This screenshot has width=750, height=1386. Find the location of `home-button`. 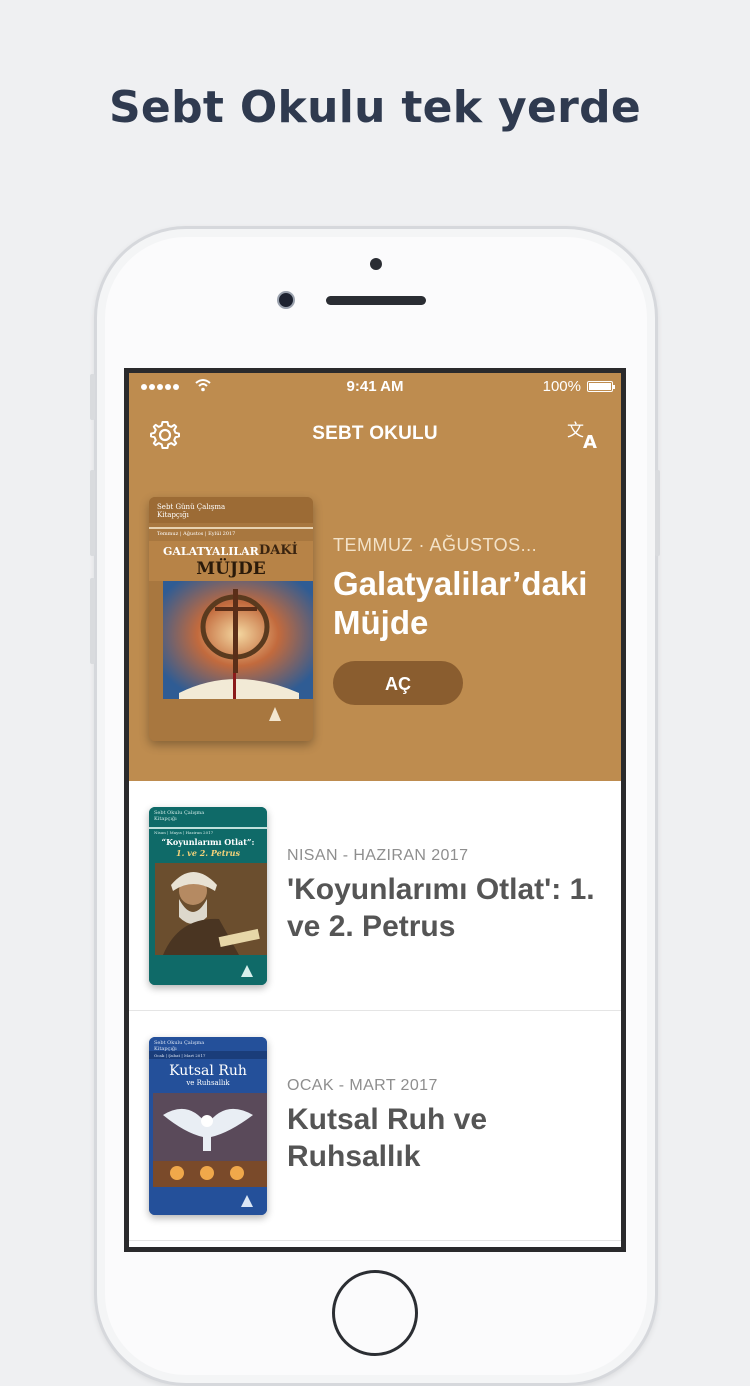

home-button is located at coordinates (375, 1313).